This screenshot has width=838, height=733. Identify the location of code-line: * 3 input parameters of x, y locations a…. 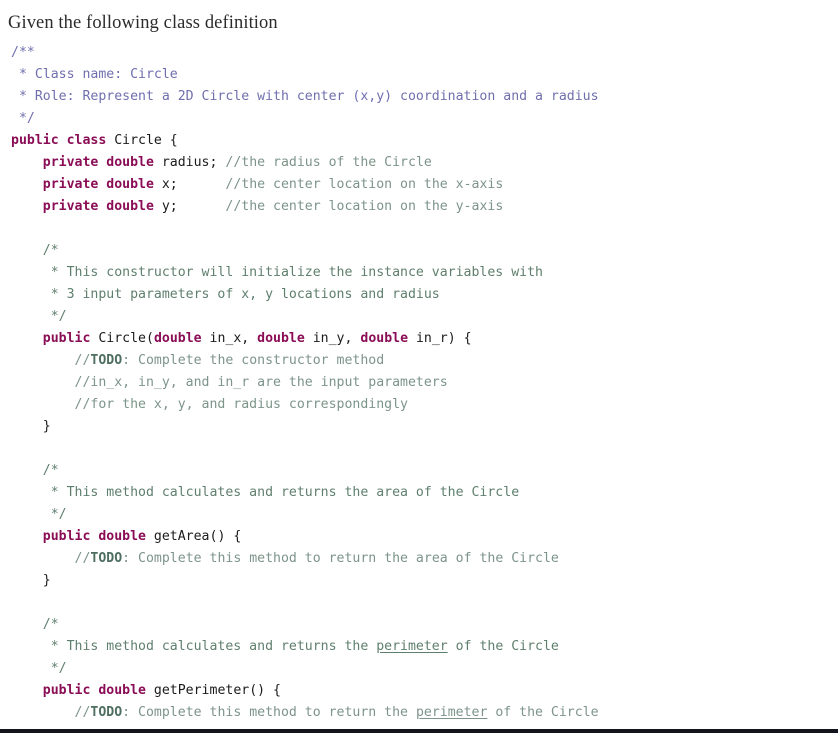
(424, 295).